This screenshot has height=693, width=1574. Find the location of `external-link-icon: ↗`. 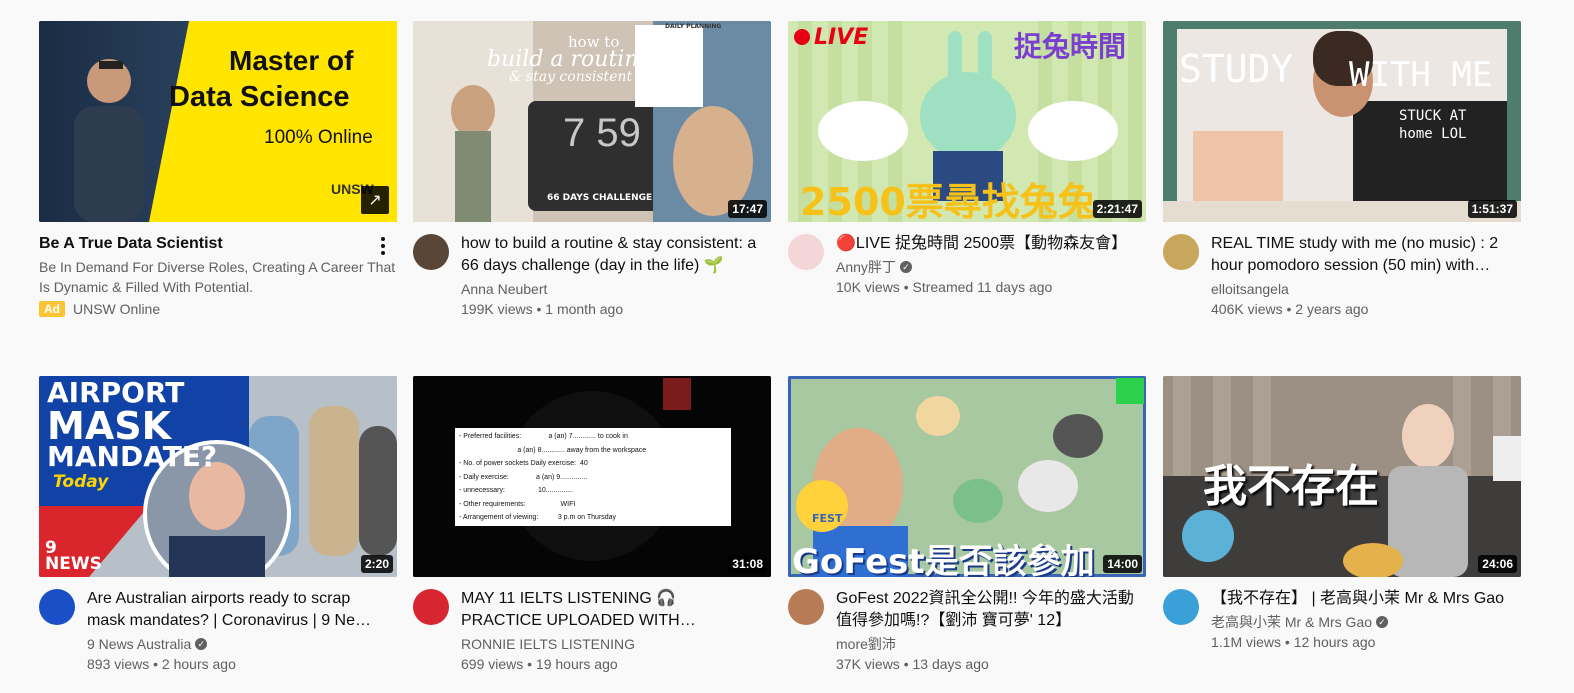

external-link-icon: ↗ is located at coordinates (375, 200).